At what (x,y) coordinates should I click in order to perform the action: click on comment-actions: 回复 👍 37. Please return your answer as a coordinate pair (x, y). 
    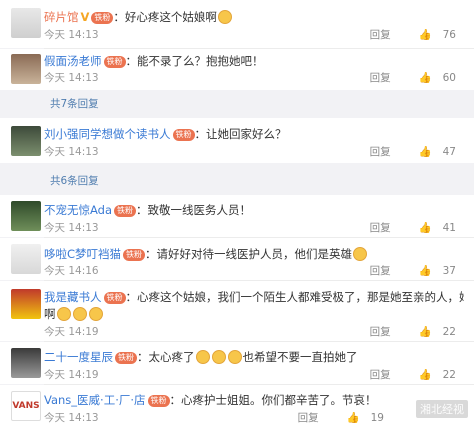
    Looking at the image, I should click on (406, 271).